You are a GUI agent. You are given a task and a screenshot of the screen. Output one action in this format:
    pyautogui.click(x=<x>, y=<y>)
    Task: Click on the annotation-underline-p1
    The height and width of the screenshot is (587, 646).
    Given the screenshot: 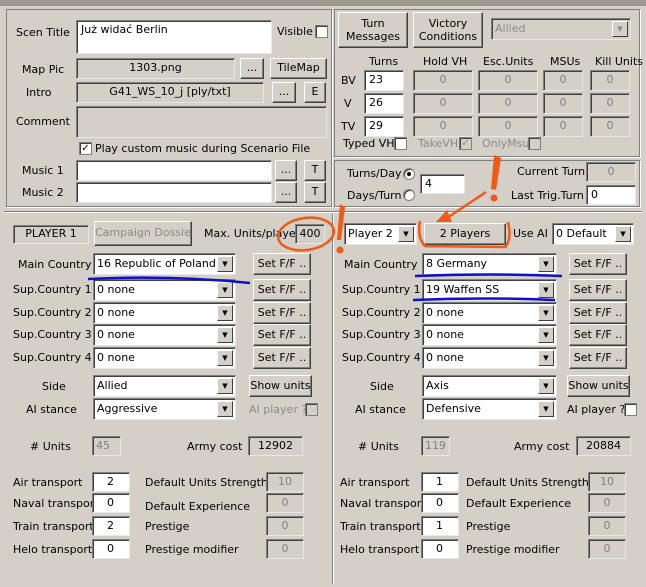 What is the action you would take?
    pyautogui.click(x=169, y=280)
    